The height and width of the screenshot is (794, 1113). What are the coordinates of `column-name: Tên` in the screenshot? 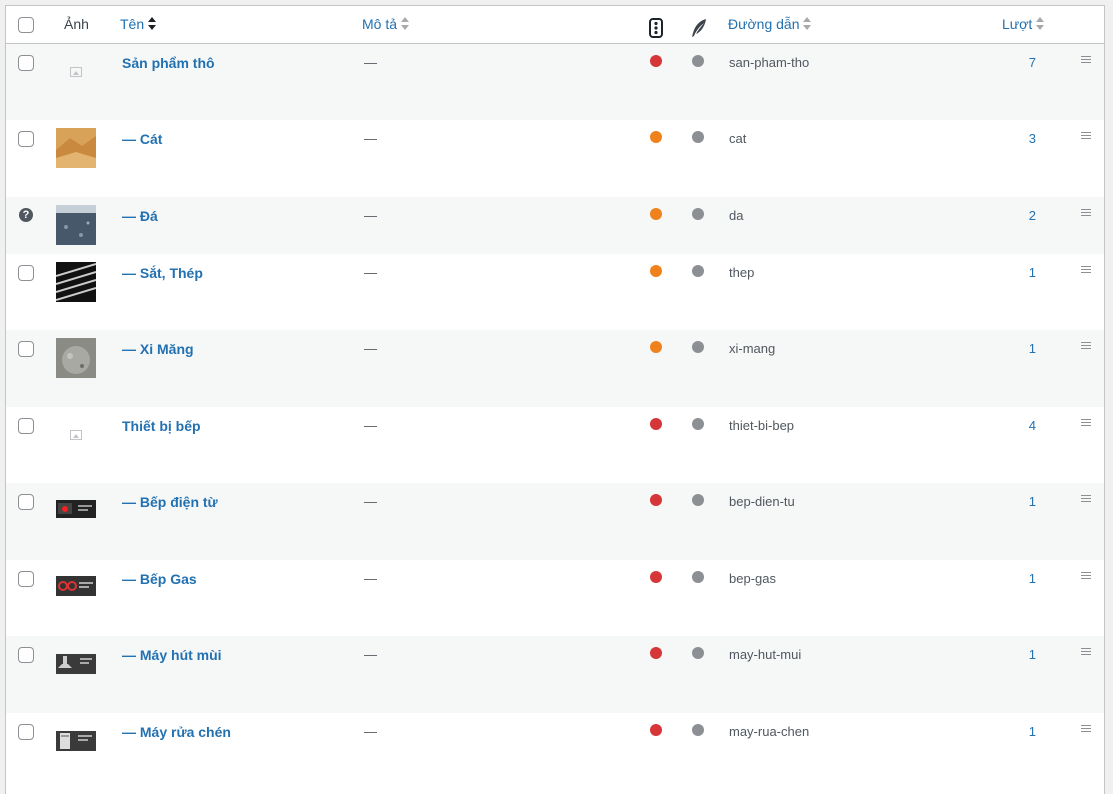 It's located at (138, 24).